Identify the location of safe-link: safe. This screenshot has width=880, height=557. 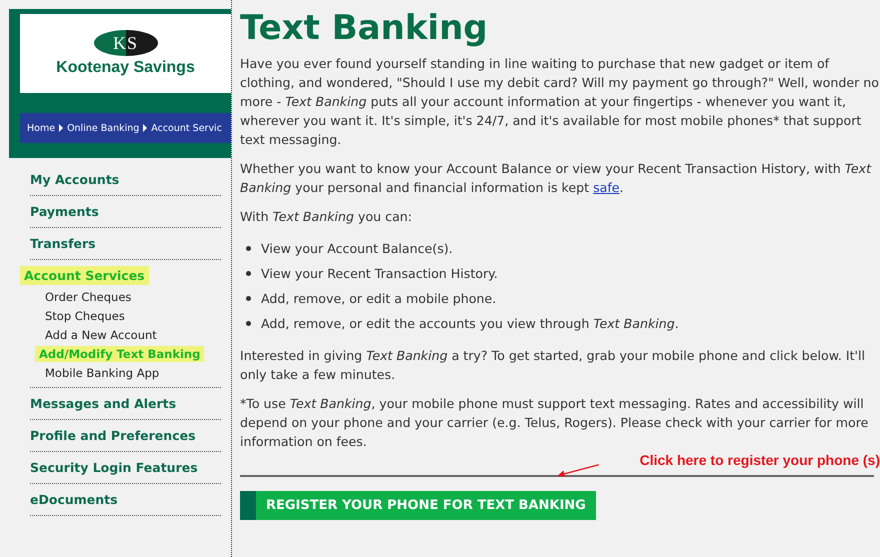
(606, 187).